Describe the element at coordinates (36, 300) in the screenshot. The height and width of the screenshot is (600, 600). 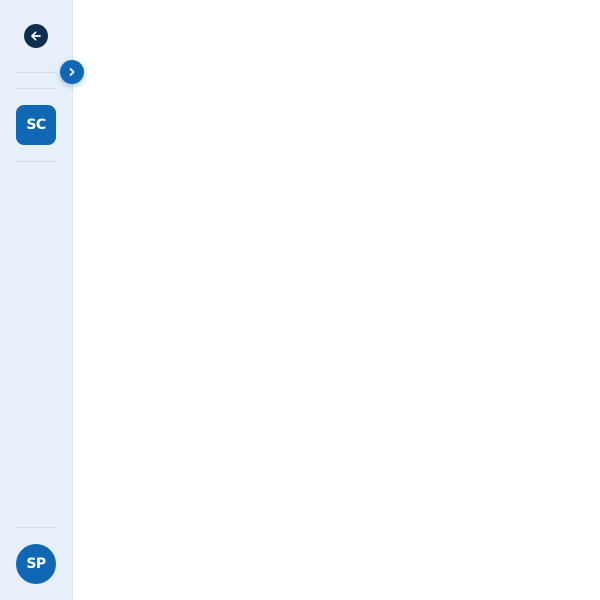
I see `sidebar: SC SP` at that location.